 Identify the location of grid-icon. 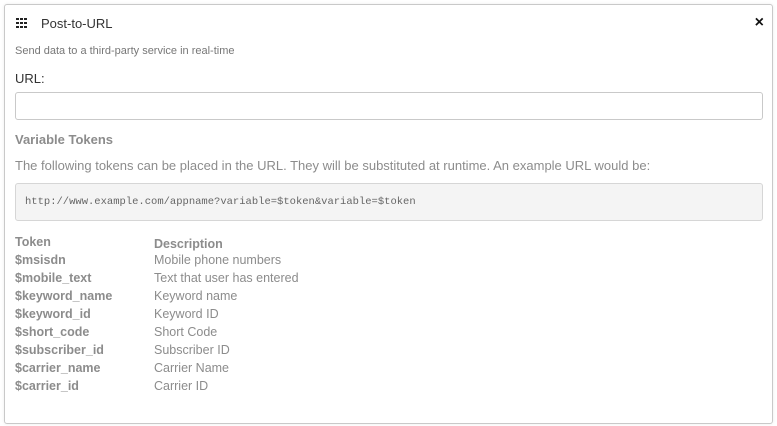
(22, 23).